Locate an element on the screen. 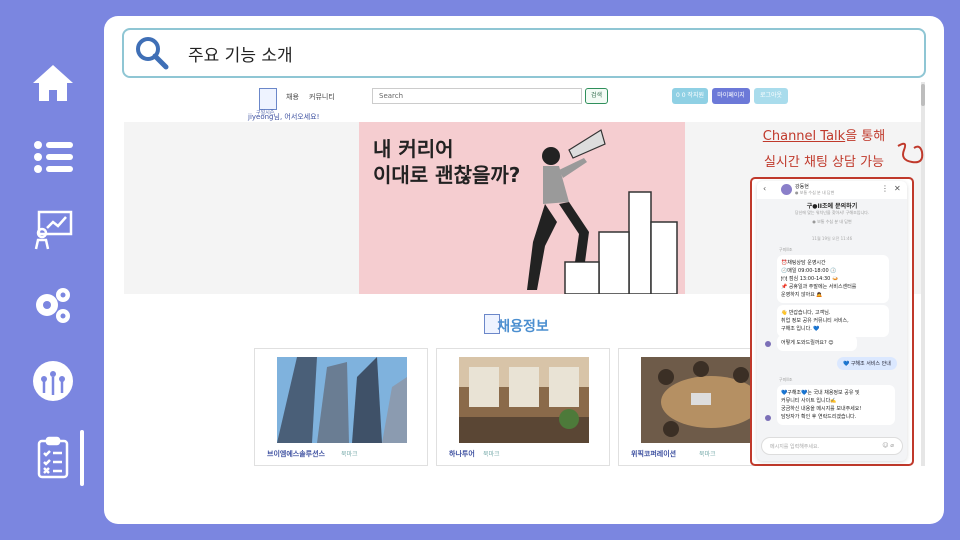 This screenshot has width=960, height=540. job-company-name: 하나투어 is located at coordinates (462, 454).